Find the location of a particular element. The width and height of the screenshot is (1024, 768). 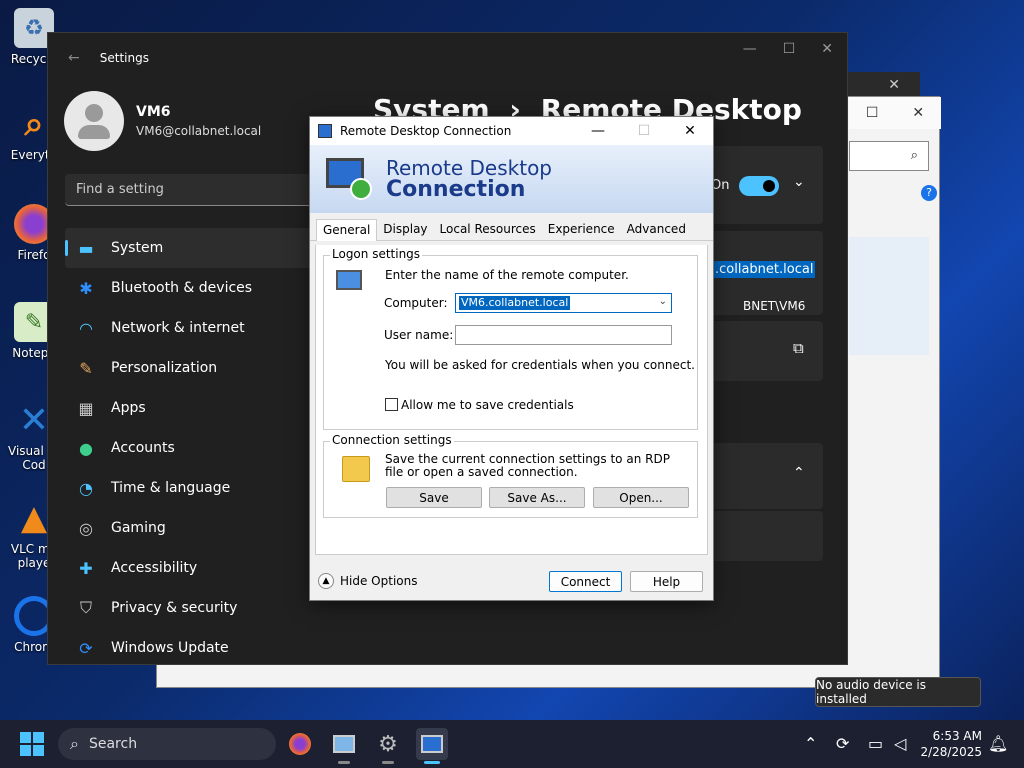

allow-save-credentials-checkbox is located at coordinates (391, 404).